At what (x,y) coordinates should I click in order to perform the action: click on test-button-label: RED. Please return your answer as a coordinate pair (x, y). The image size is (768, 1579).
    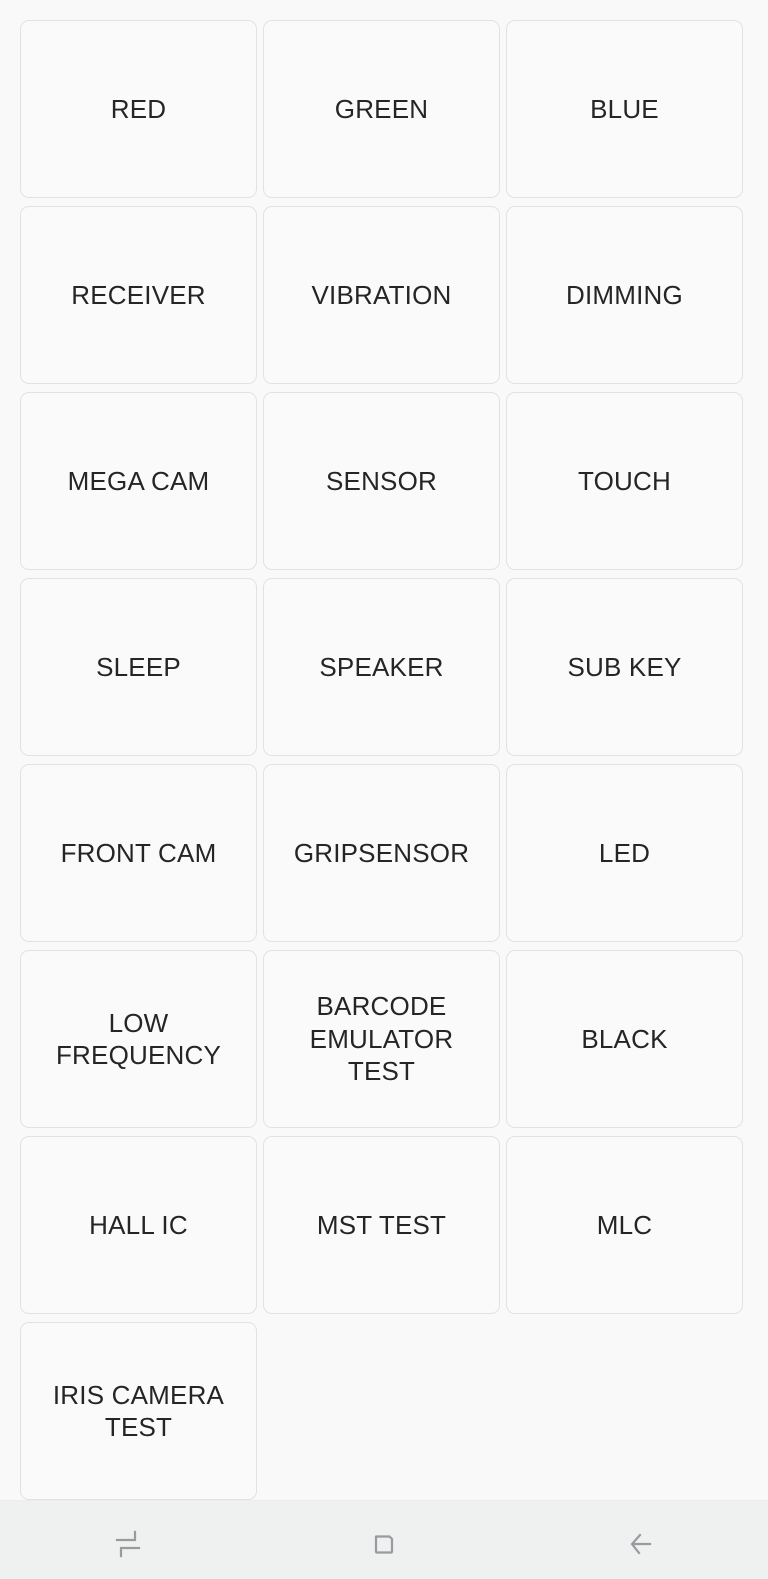
    Looking at the image, I should click on (138, 108).